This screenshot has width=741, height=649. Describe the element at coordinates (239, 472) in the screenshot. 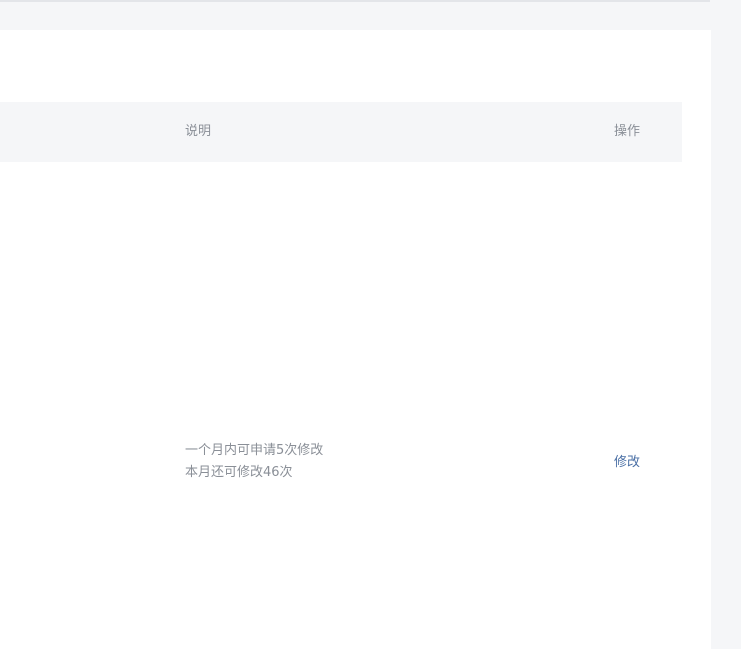

I see `description-line-remaining: 本月还可修改46次` at that location.